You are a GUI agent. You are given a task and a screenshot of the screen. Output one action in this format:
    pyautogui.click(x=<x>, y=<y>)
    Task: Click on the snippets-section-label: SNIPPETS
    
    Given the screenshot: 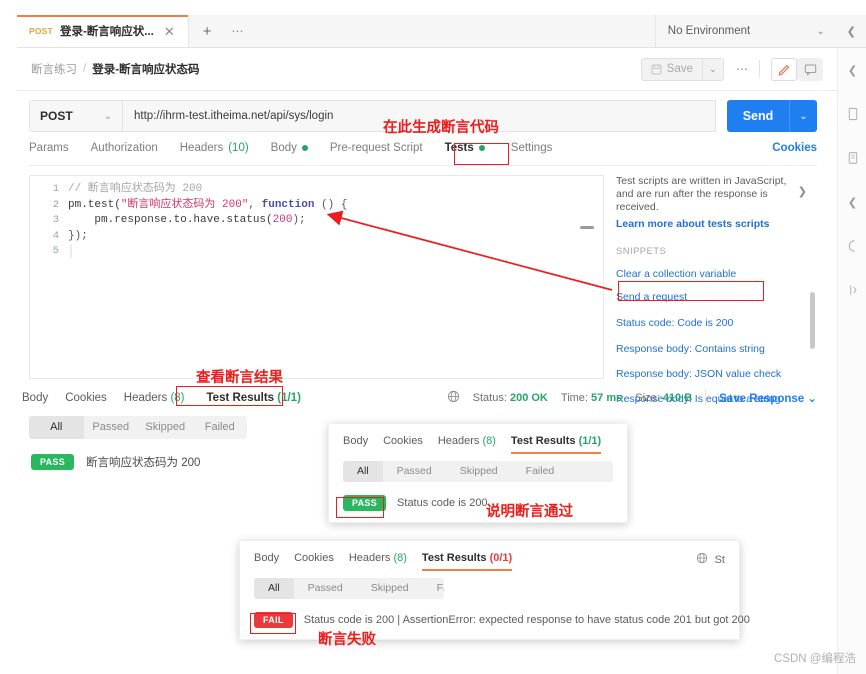 What is the action you would take?
    pyautogui.click(x=641, y=251)
    